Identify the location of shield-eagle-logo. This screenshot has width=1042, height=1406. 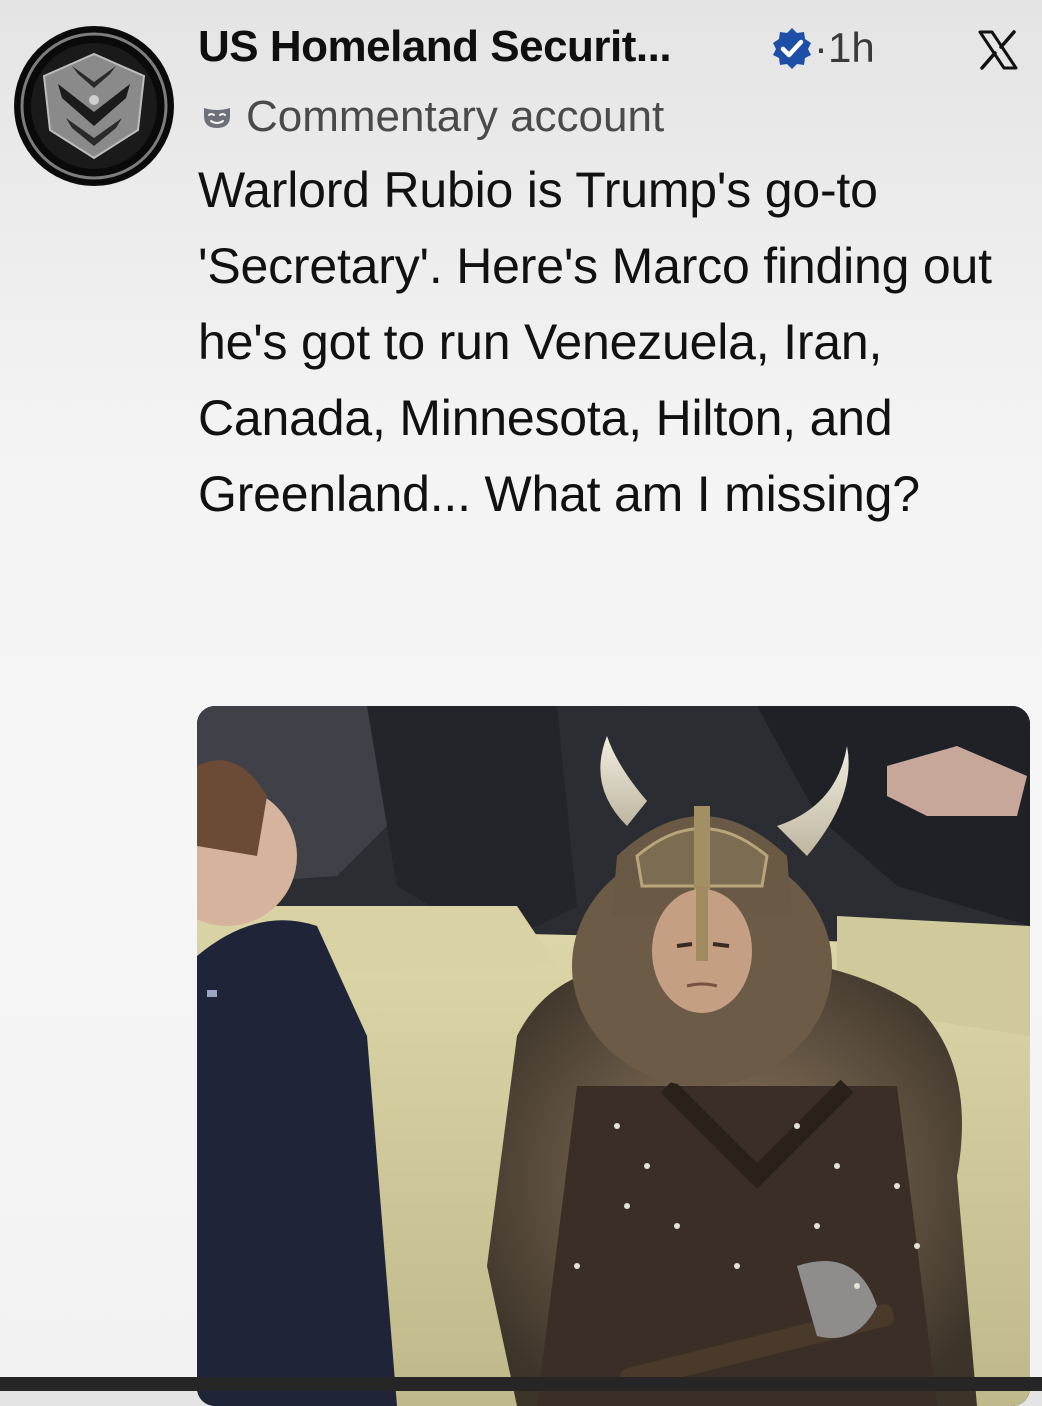
(94, 106).